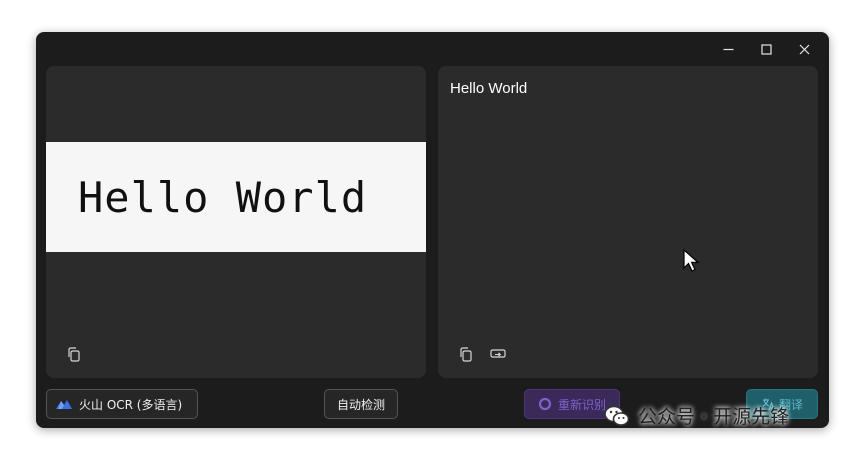 This screenshot has height=449, width=855. I want to click on ocr-source-image: Hello World, so click(236, 197).